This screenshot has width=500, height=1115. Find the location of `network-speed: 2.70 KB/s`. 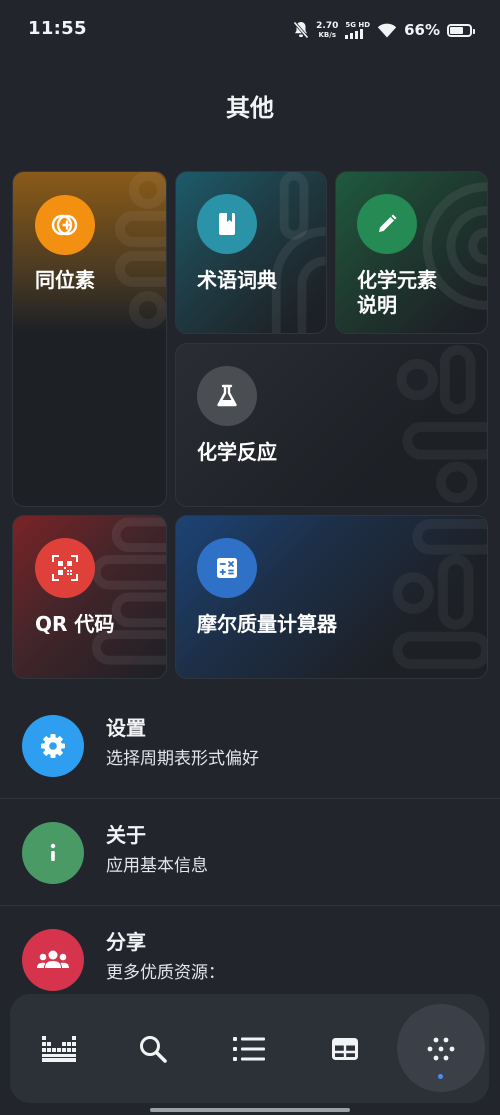

network-speed: 2.70 KB/s is located at coordinates (327, 29).